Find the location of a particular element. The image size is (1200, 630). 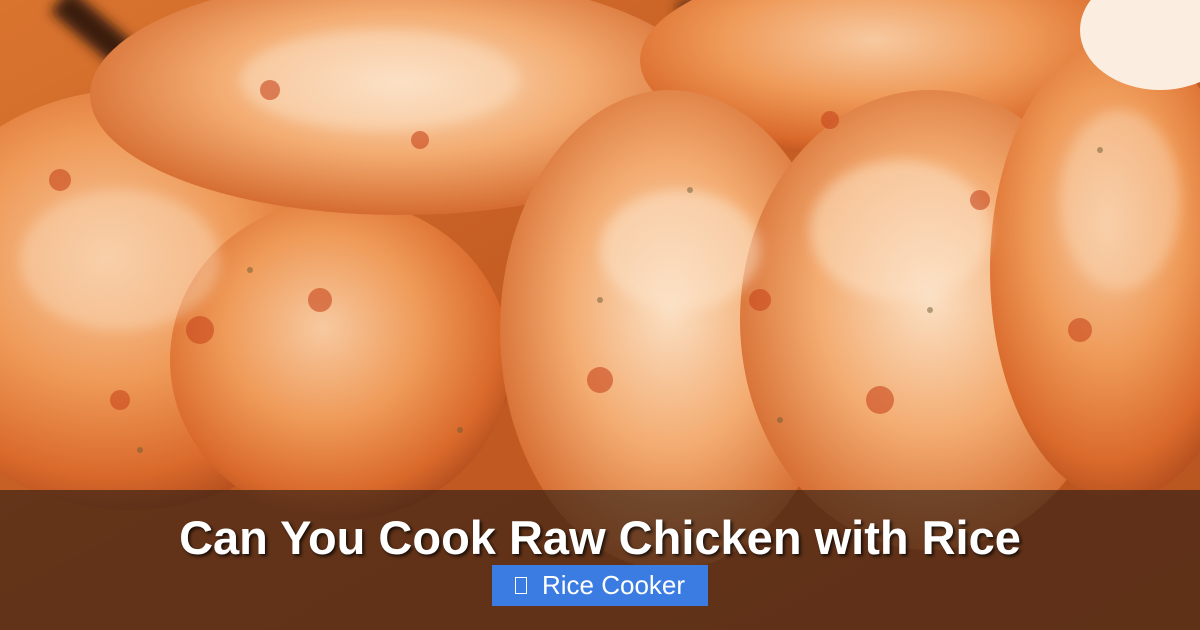

folder-icon is located at coordinates (520, 585).